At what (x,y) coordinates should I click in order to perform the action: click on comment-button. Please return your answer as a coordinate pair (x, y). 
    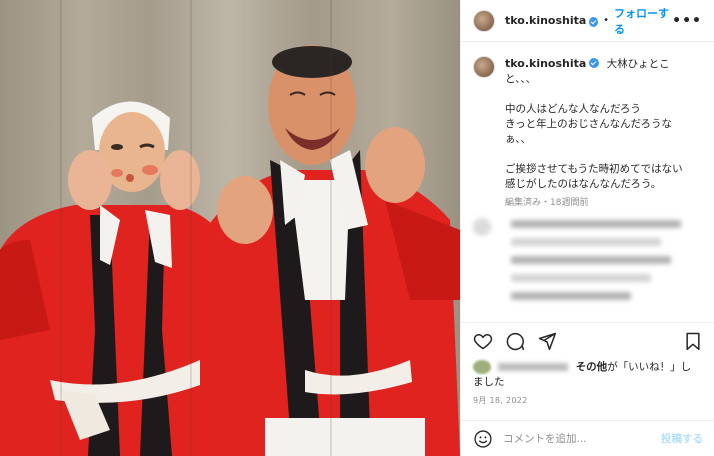
    Looking at the image, I should click on (515, 341).